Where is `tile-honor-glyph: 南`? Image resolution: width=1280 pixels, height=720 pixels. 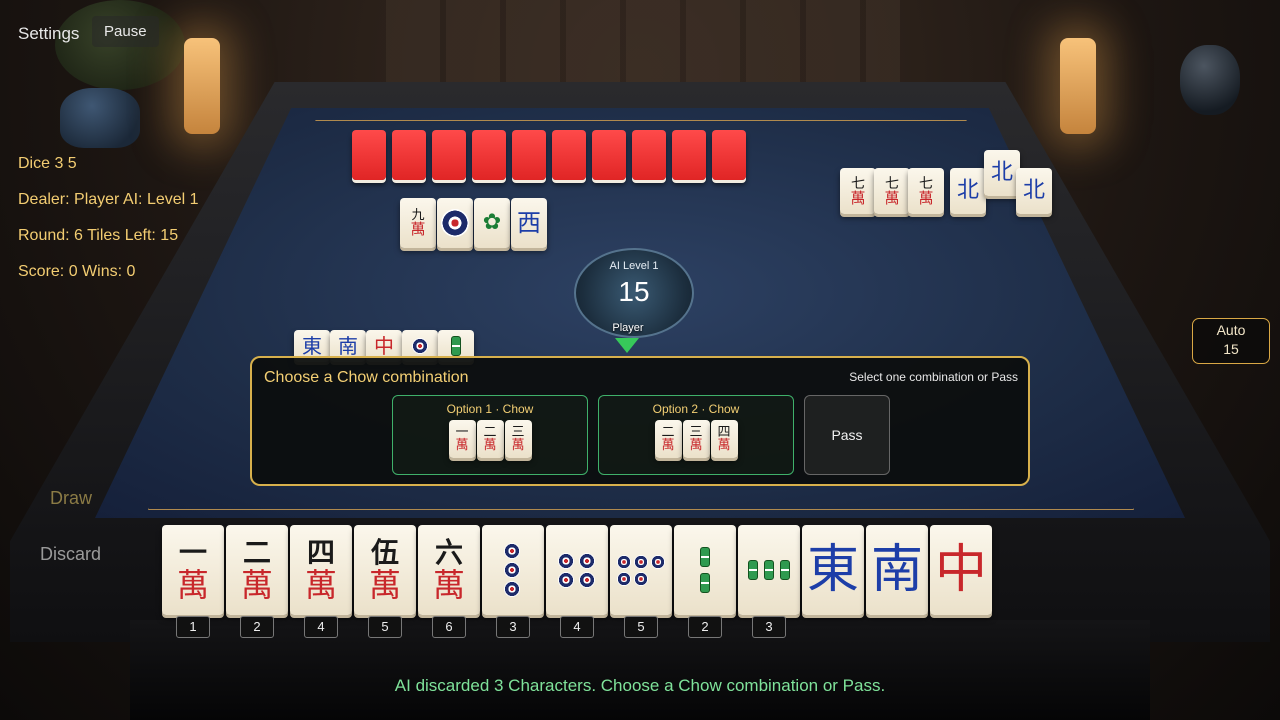
tile-honor-glyph: 南 is located at coordinates (896, 570).